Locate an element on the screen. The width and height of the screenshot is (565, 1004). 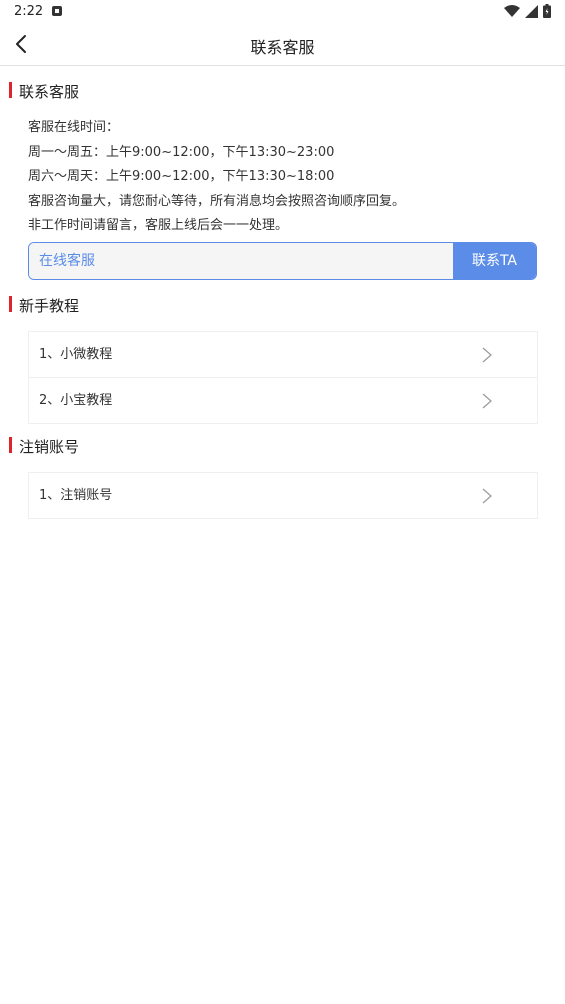
contact-ta-button: 联系TA is located at coordinates (494, 261).